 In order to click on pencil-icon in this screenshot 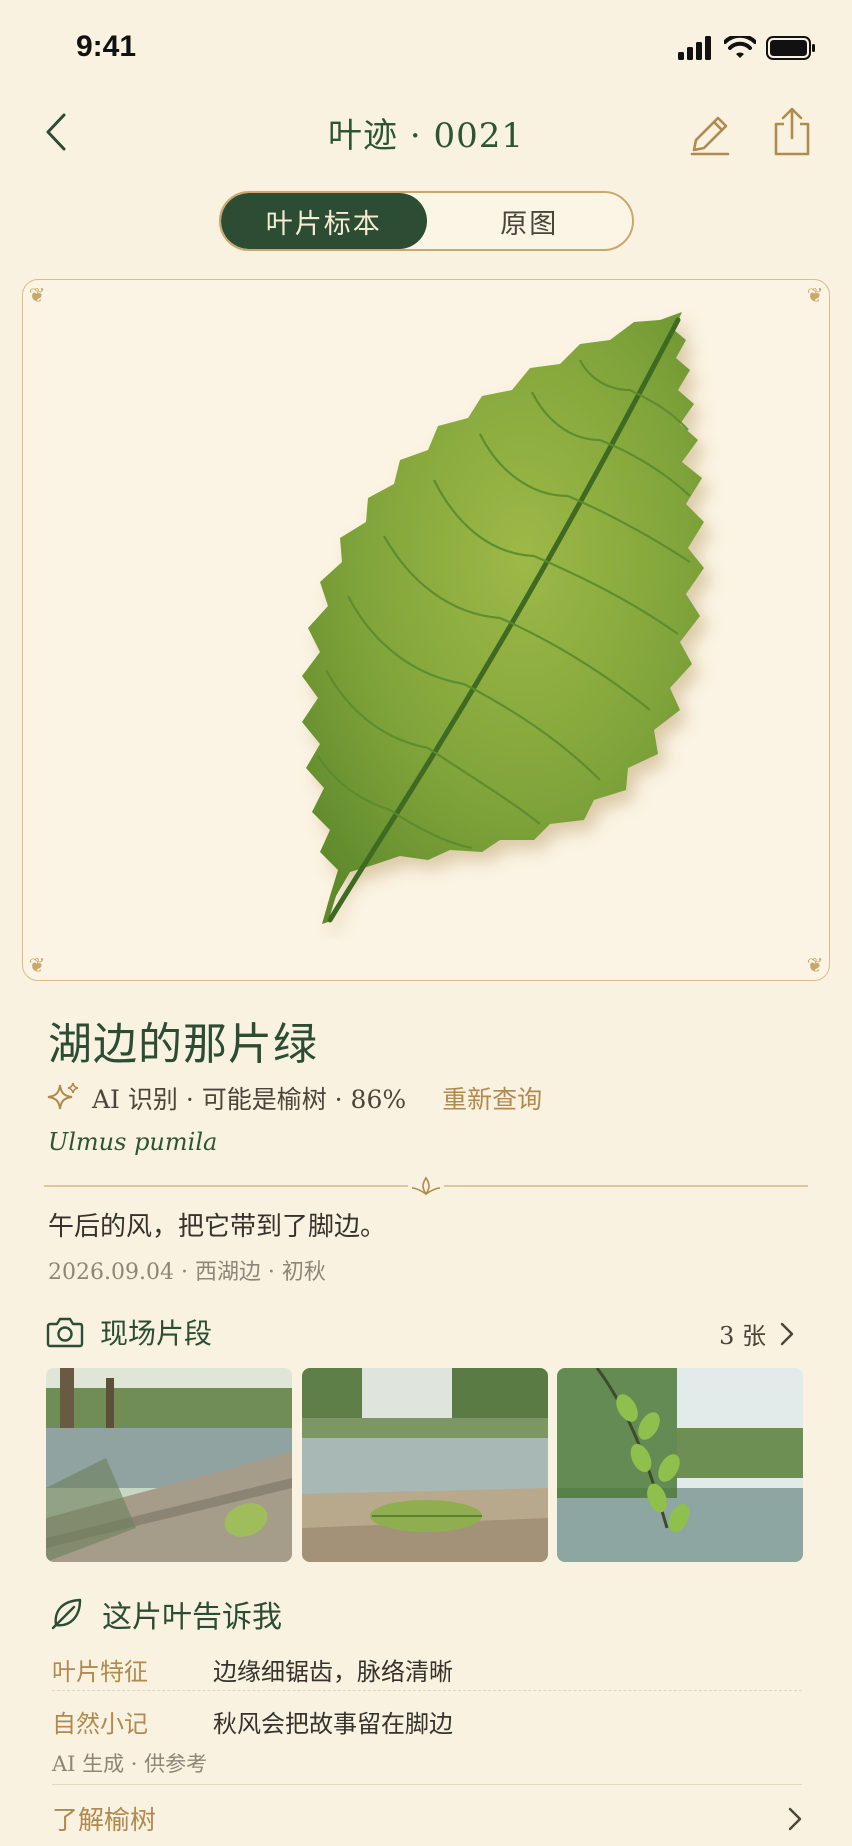, I will do `click(710, 136)`.